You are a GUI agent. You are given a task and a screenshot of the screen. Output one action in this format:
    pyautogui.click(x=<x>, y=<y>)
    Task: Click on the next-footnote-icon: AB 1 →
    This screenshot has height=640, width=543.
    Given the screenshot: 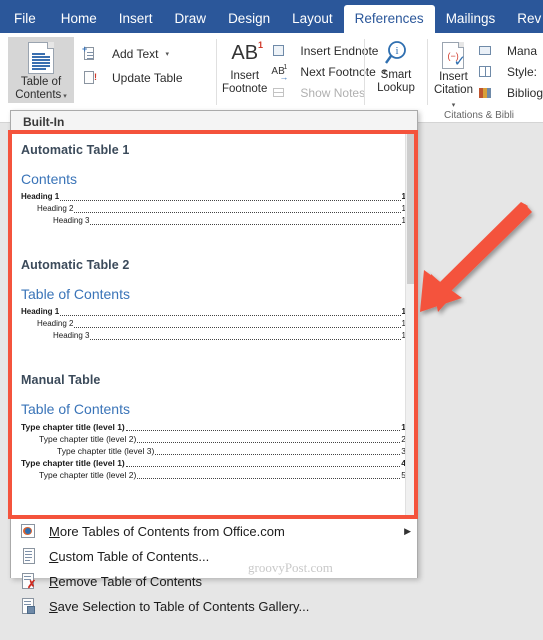 What is the action you would take?
    pyautogui.click(x=280, y=73)
    